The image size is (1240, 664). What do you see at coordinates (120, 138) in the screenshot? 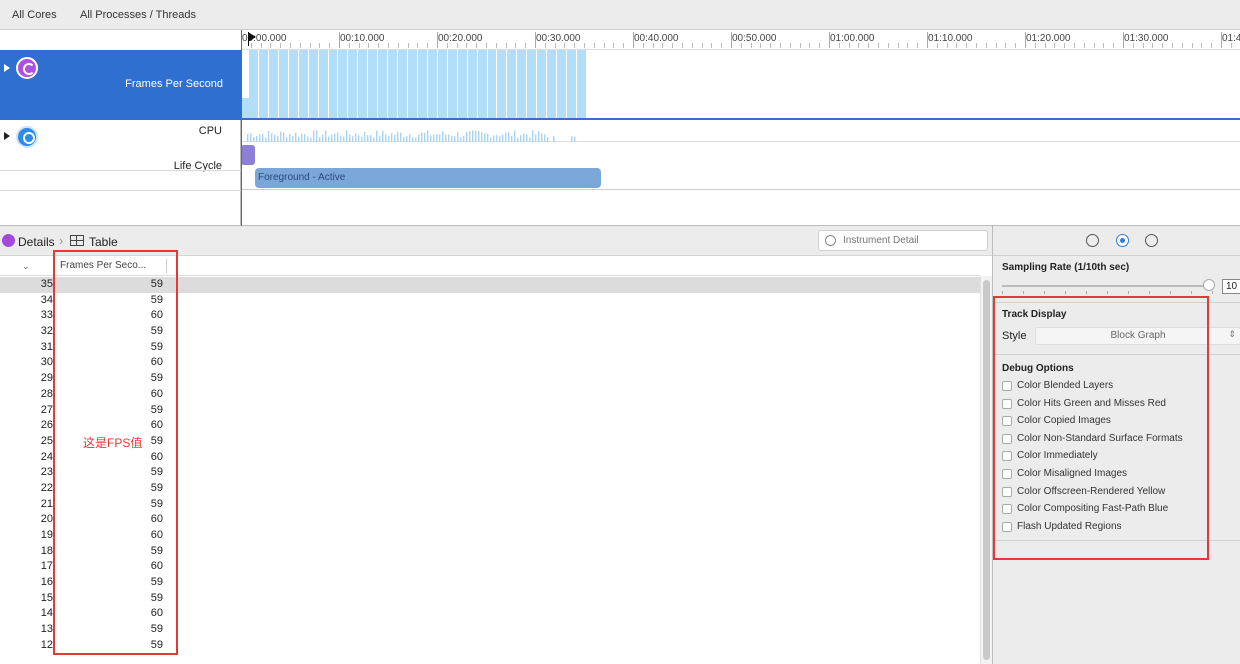
I see `track-labels: Frames Per Second CPU Life Cycle` at bounding box center [120, 138].